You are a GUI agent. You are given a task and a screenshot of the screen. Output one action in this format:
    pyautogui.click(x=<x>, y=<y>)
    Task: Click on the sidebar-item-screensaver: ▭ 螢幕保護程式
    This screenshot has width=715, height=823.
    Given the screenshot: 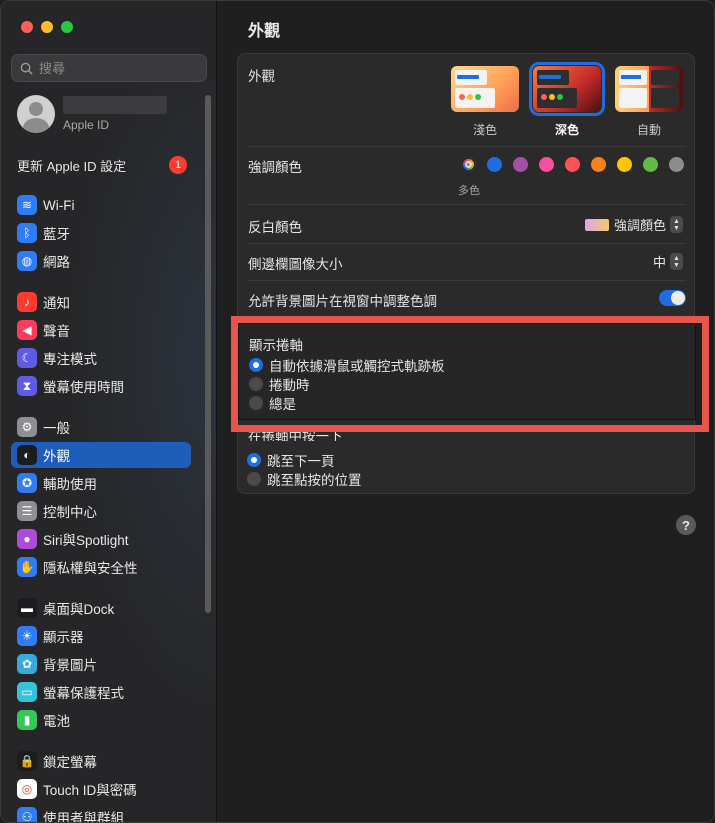 What is the action you would take?
    pyautogui.click(x=101, y=692)
    